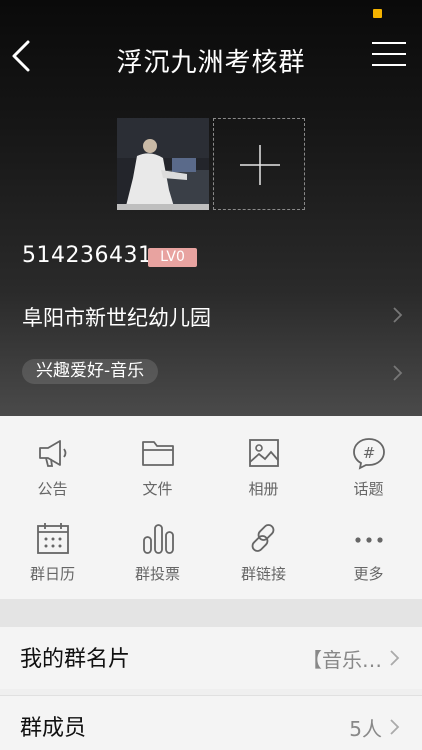  I want to click on vote-icon, so click(158, 539).